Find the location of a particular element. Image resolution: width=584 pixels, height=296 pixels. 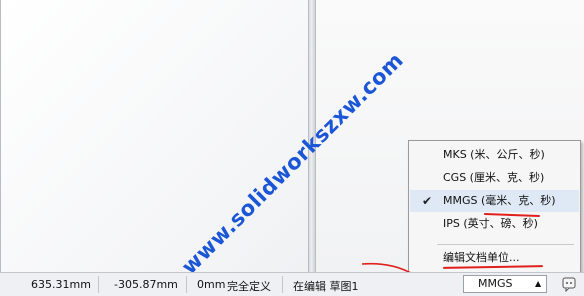

y-coordinate: -305.87mm is located at coordinates (146, 284).